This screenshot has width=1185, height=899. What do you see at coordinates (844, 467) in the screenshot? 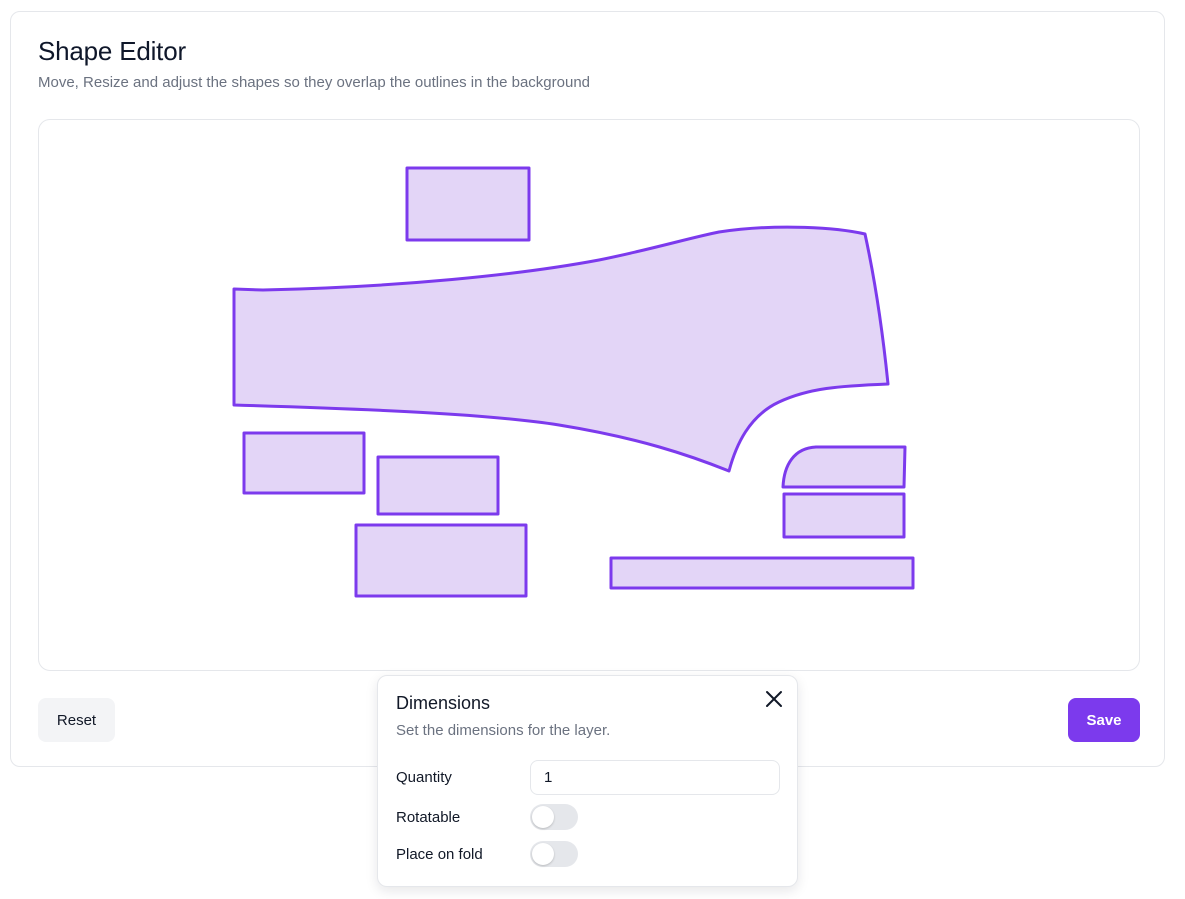
I see `shape-rounded-piece` at bounding box center [844, 467].